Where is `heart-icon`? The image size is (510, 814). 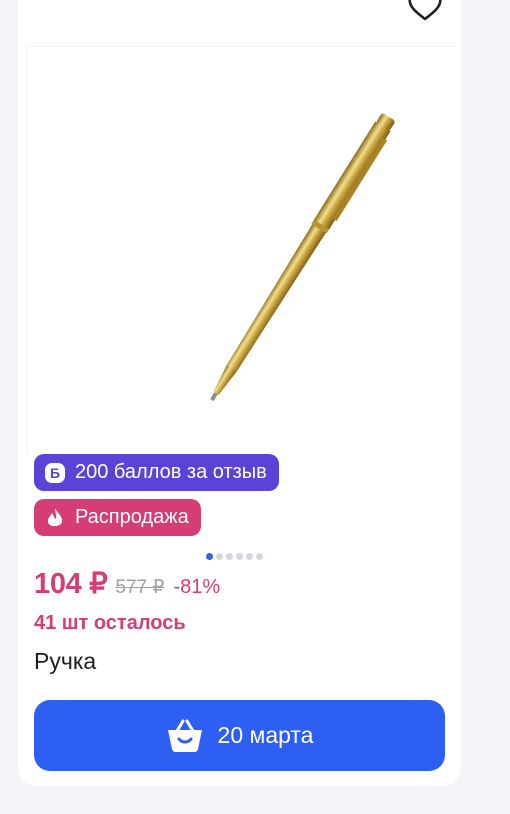 heart-icon is located at coordinates (425, 10).